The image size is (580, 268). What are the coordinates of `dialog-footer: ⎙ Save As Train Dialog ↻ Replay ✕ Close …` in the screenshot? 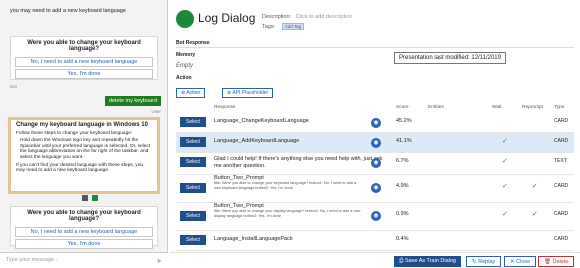 It's located at (375, 260).